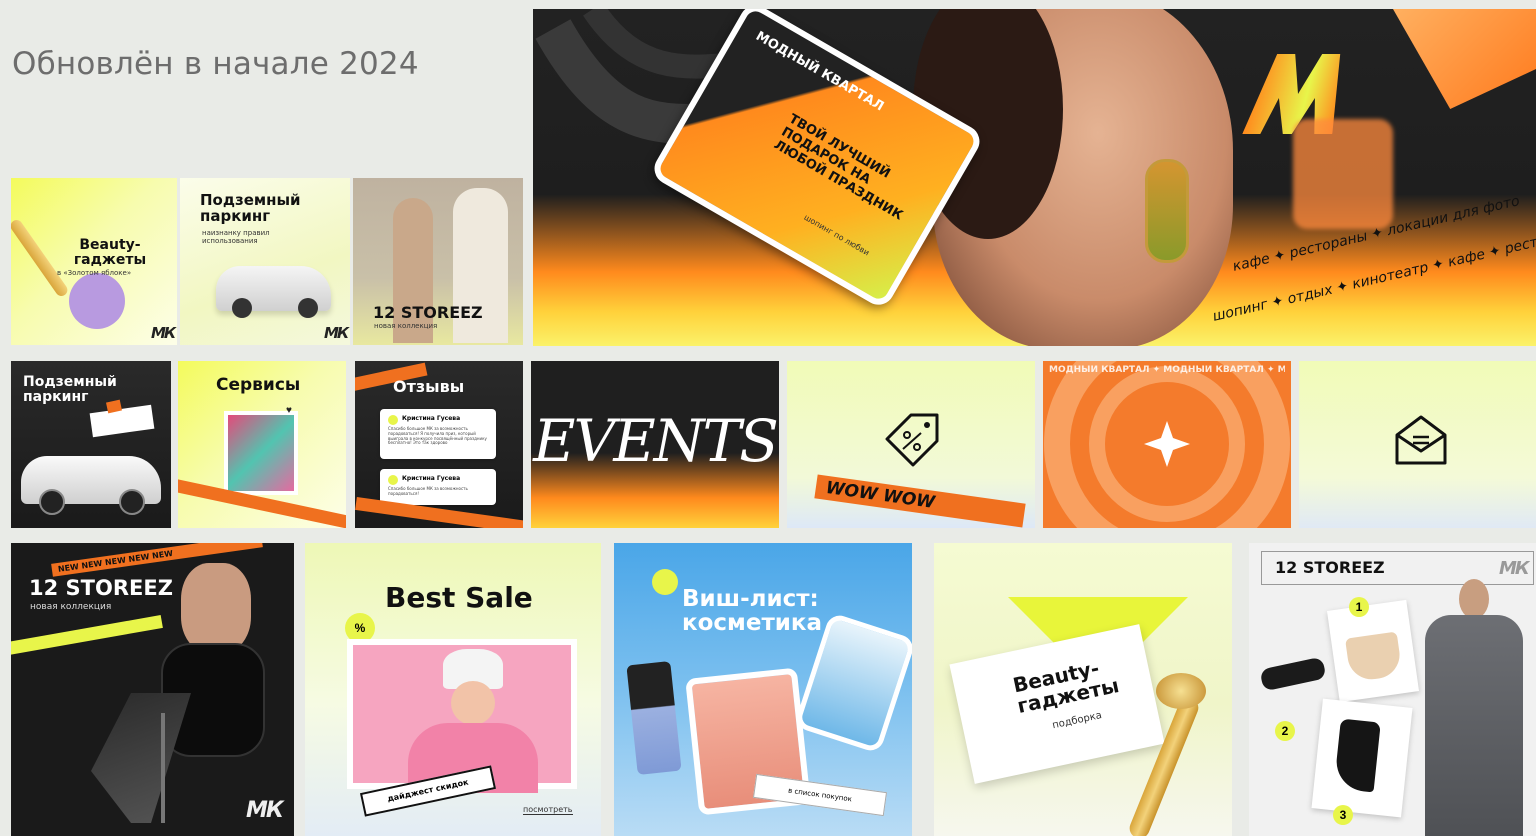  I want to click on tile-best-sale: Best Sale % дайджест скидок посмотреть, so click(453, 689).